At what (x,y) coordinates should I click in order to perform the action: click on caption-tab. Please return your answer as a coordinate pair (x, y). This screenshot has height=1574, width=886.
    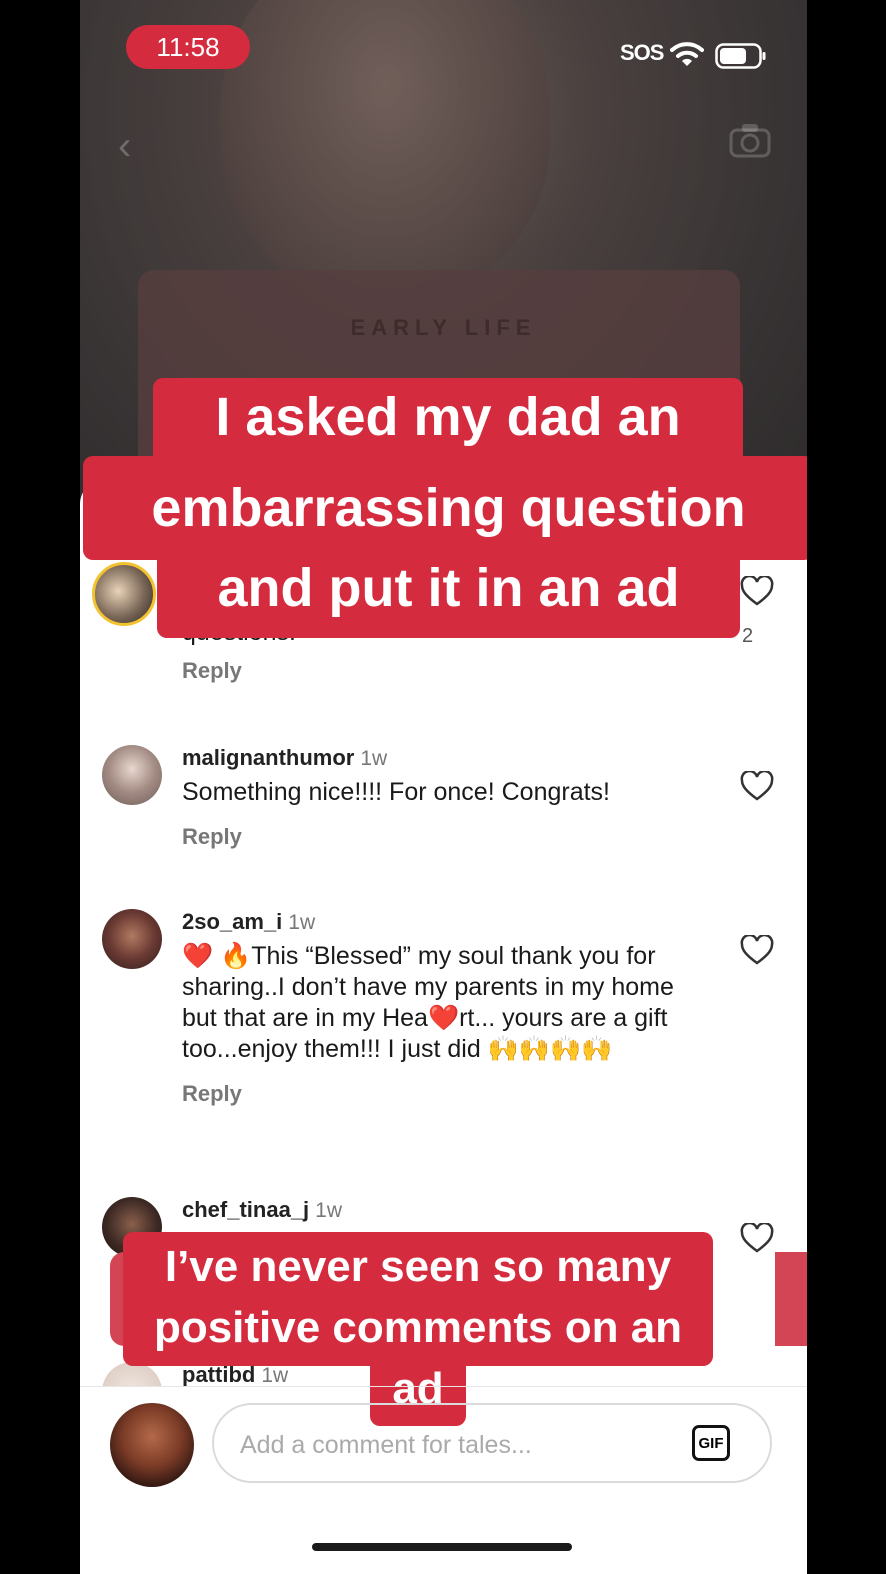
    Looking at the image, I should click on (117, 1299).